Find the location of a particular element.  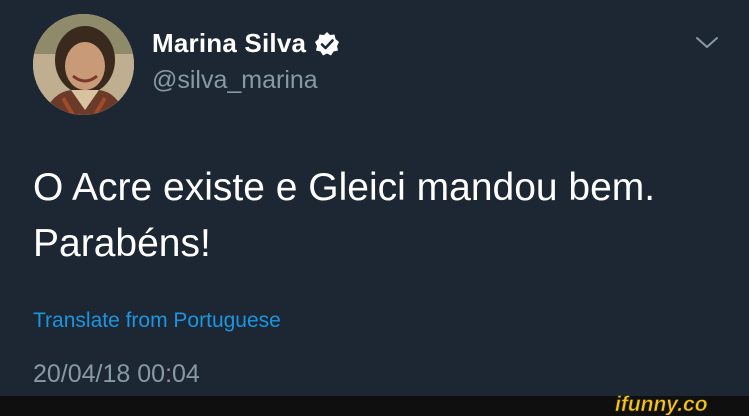

avatar is located at coordinates (83, 64).